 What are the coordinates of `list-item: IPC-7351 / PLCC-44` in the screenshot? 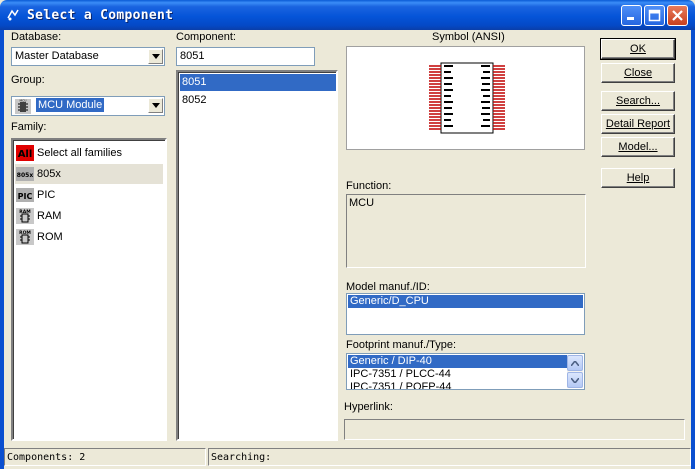 It's located at (457, 374).